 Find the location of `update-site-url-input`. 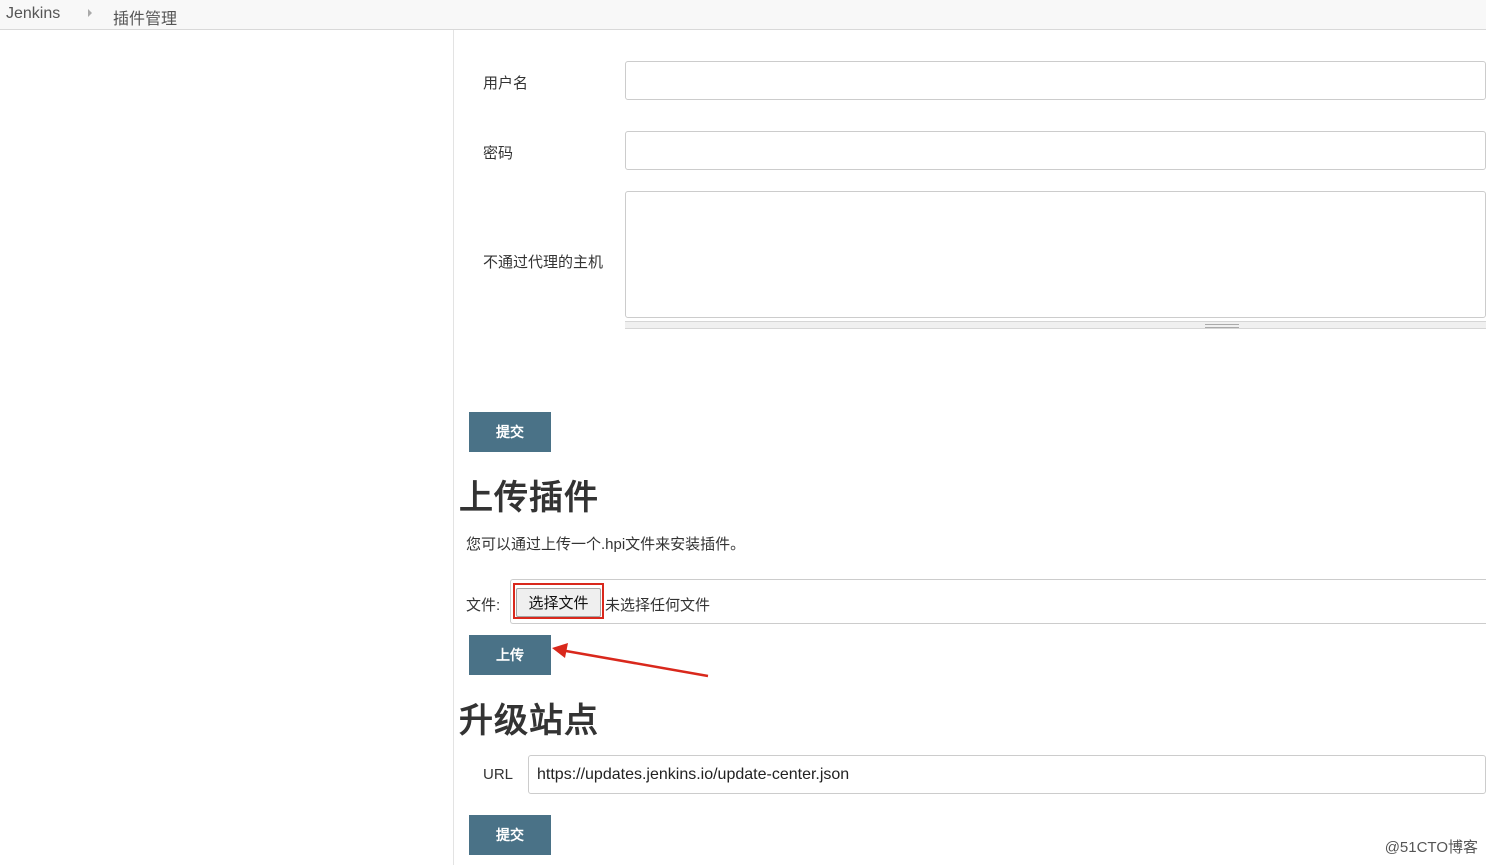

update-site-url-input is located at coordinates (1007, 774).